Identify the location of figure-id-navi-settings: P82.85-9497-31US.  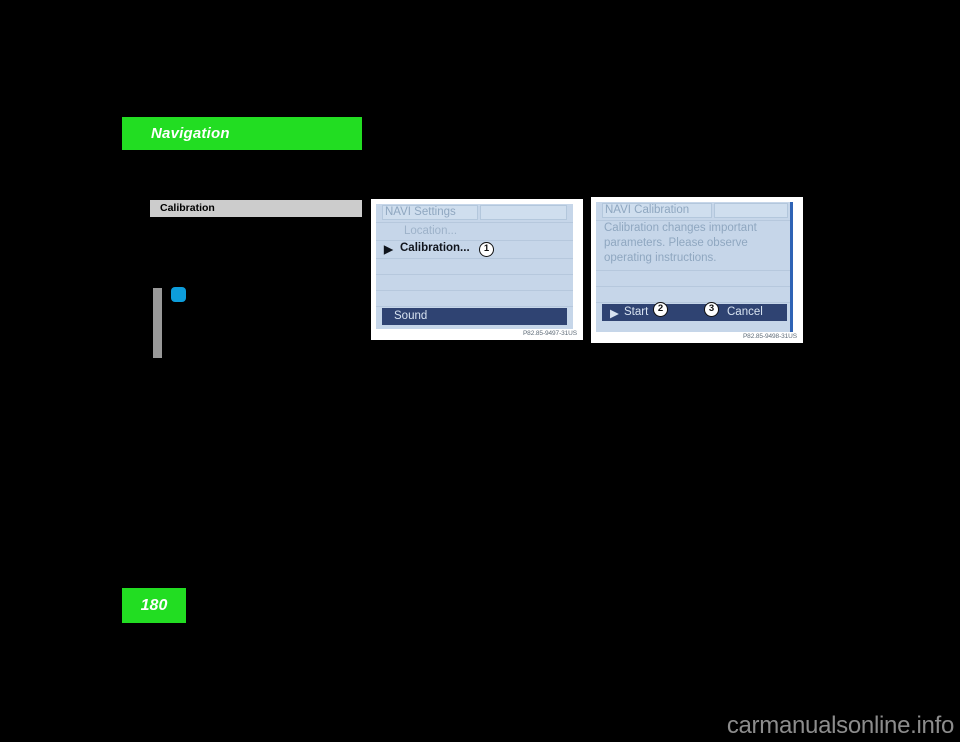
(549, 333).